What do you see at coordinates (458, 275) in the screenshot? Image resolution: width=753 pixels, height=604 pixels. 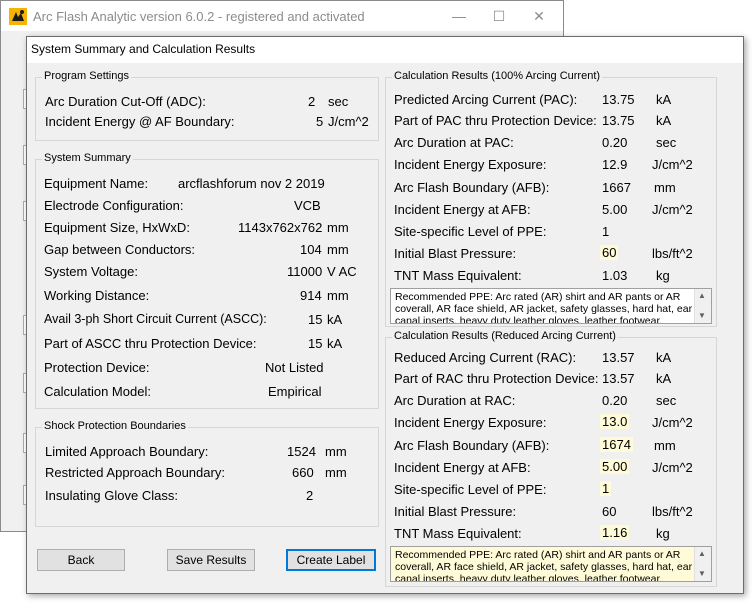 I see `tnt-mass-label: TNT Mass Equivalent:` at bounding box center [458, 275].